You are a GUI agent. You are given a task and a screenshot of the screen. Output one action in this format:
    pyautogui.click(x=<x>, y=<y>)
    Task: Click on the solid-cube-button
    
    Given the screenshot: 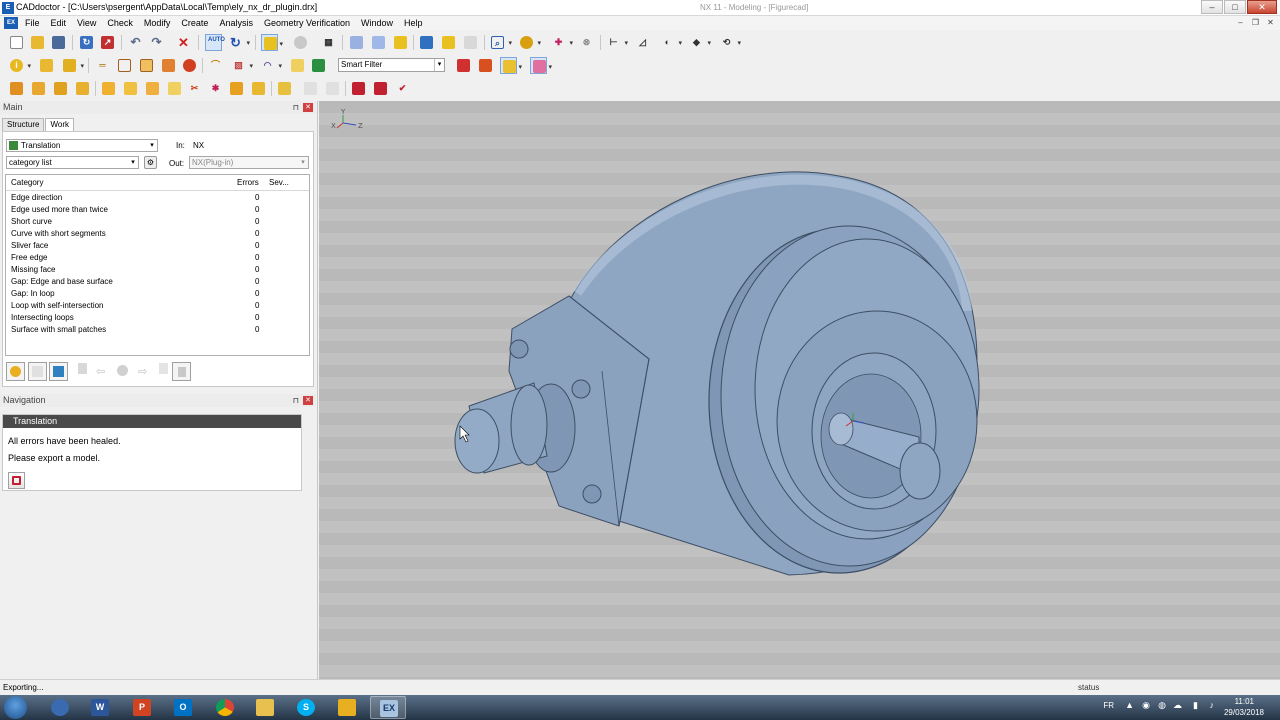 What is the action you would take?
    pyautogui.click(x=146, y=65)
    